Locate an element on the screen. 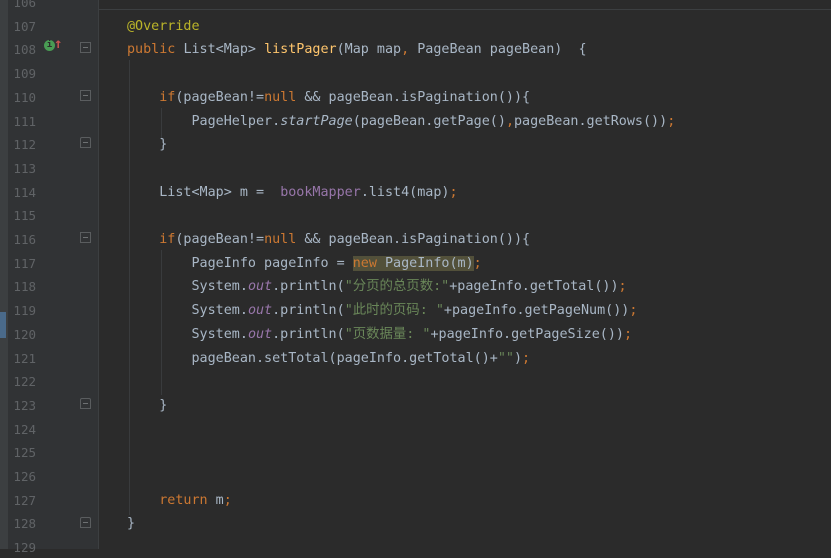 This screenshot has width=831, height=558. code-token: PageBean pageBean) { is located at coordinates (502, 50).